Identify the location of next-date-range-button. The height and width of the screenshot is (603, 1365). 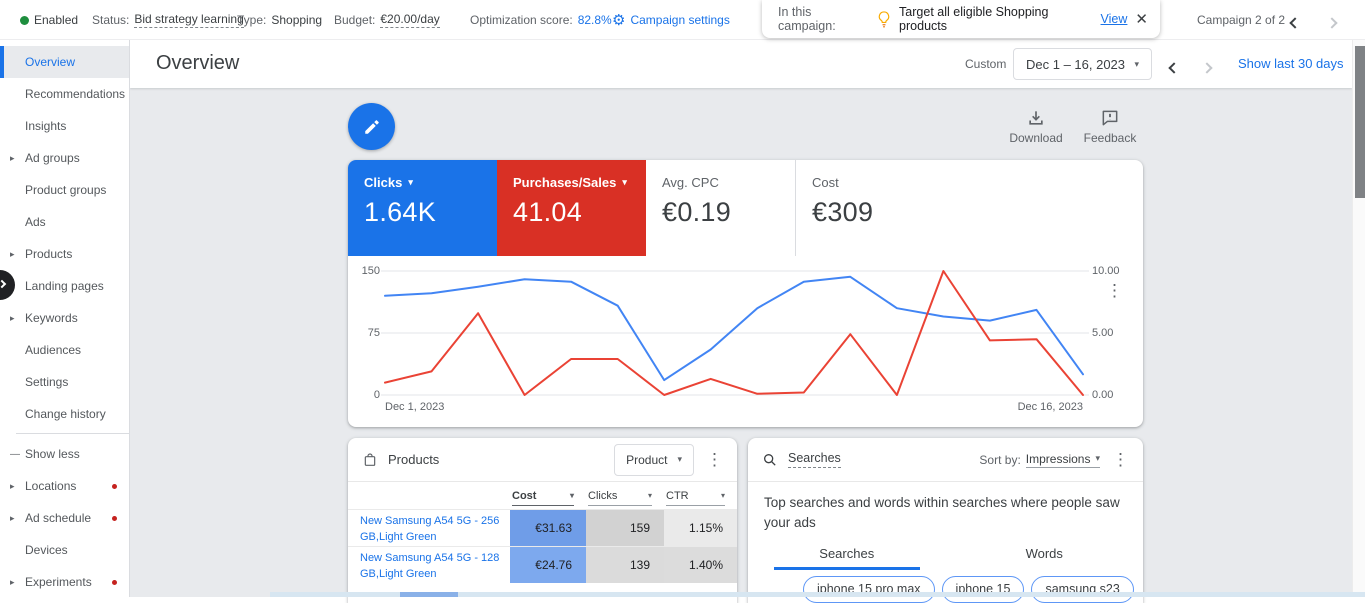
(1207, 68).